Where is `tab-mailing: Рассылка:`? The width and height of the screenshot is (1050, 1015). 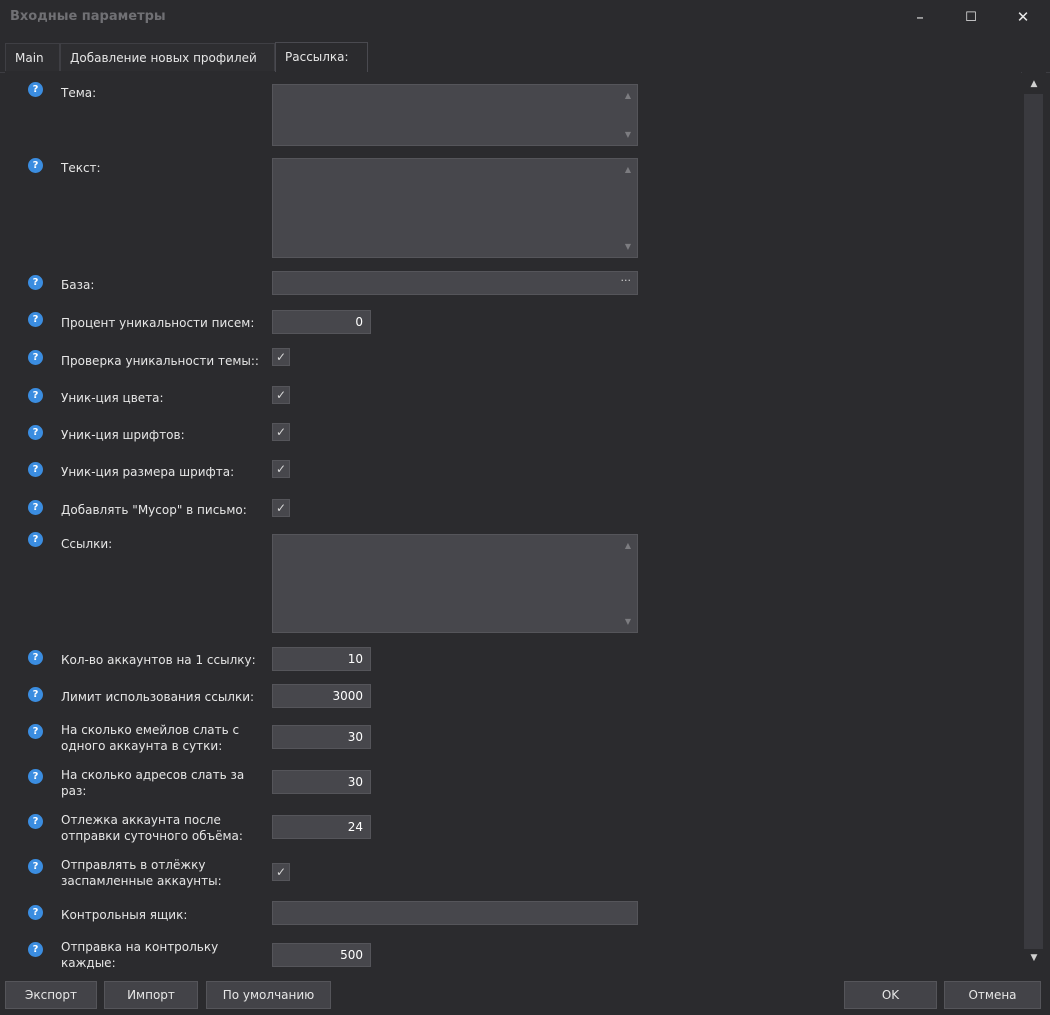 tab-mailing: Рассылка: is located at coordinates (321, 57).